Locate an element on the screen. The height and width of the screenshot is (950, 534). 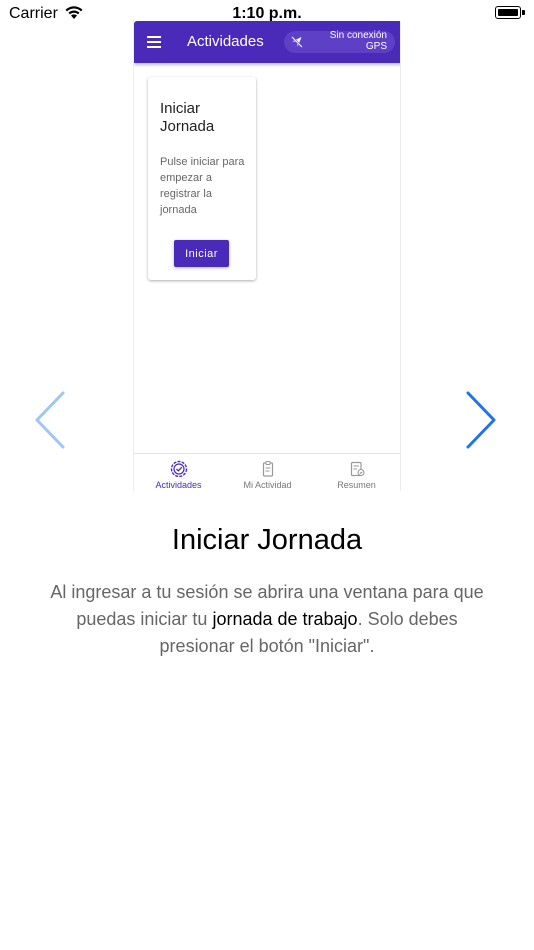
battery-icon is located at coordinates (510, 12).